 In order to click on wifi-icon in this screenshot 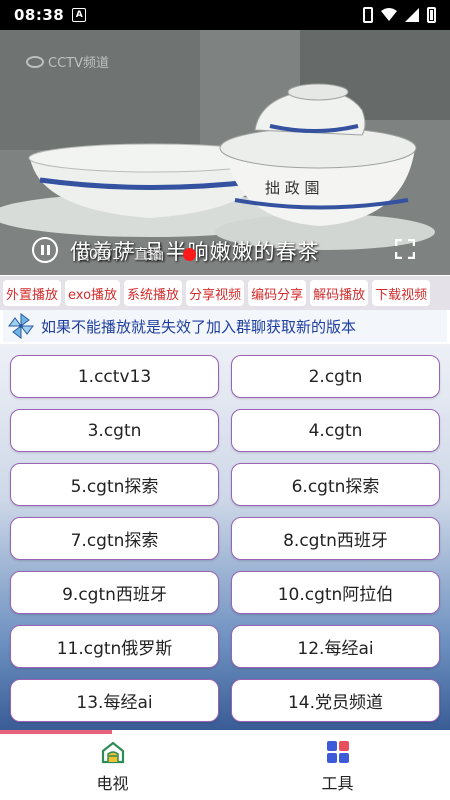, I will do `click(389, 14)`.